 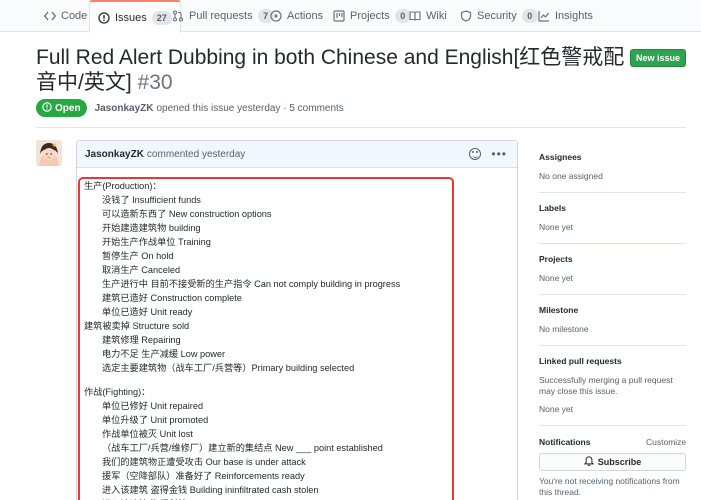 What do you see at coordinates (499, 154) in the screenshot?
I see `kebab-horizontal-icon: •••` at bounding box center [499, 154].